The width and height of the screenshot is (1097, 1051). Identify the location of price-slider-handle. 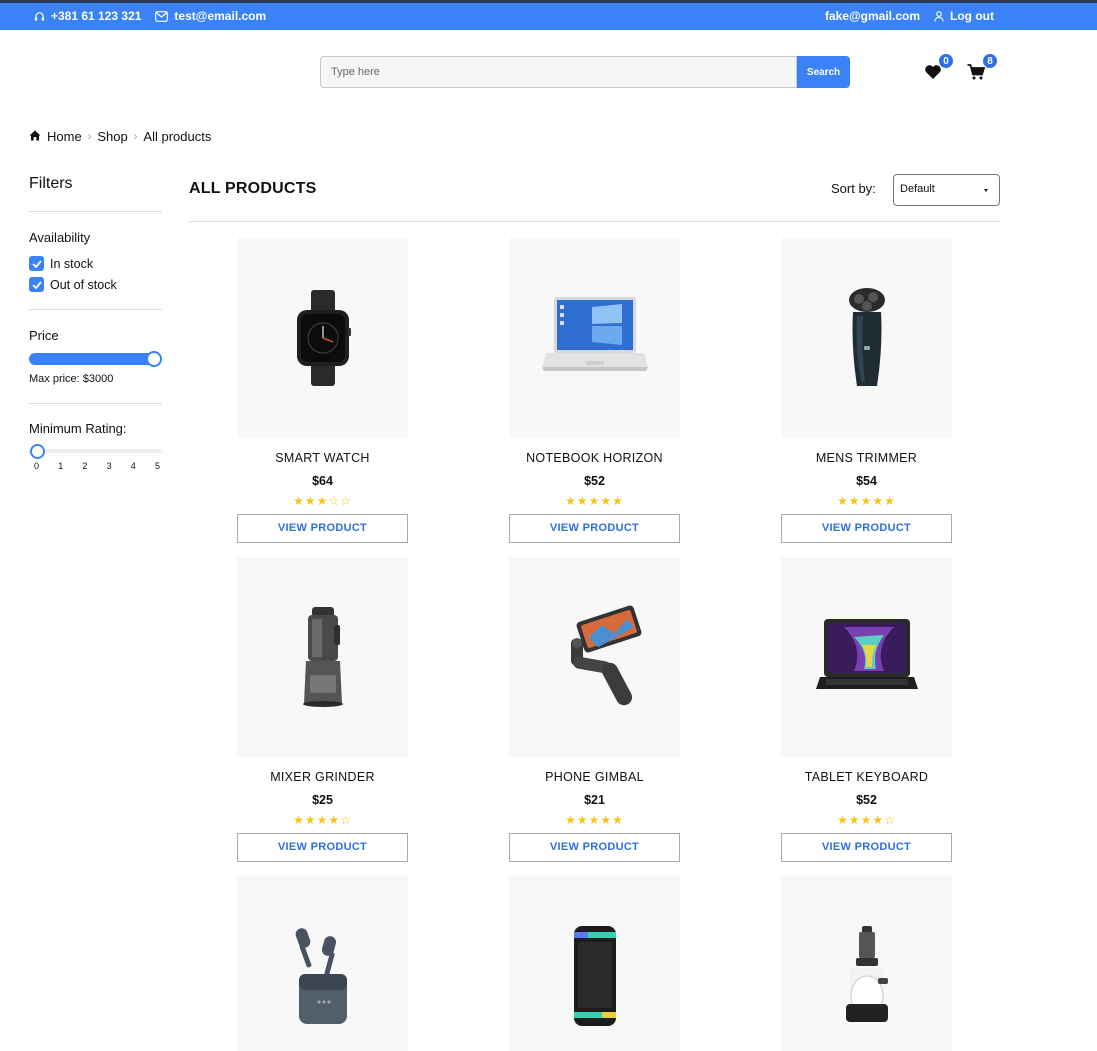
(154, 359).